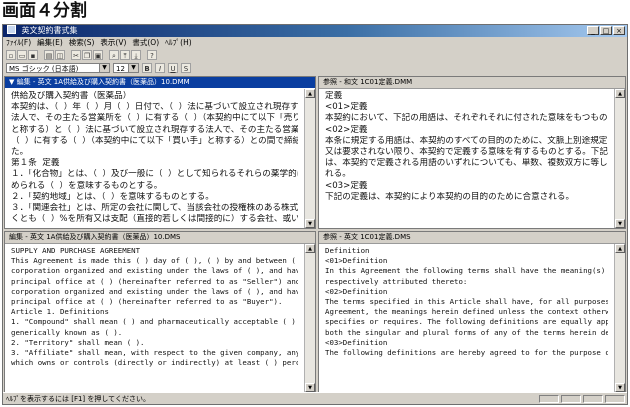  Describe the element at coordinates (113, 42) in the screenshot. I see `menu-view: 表示(V)` at that location.